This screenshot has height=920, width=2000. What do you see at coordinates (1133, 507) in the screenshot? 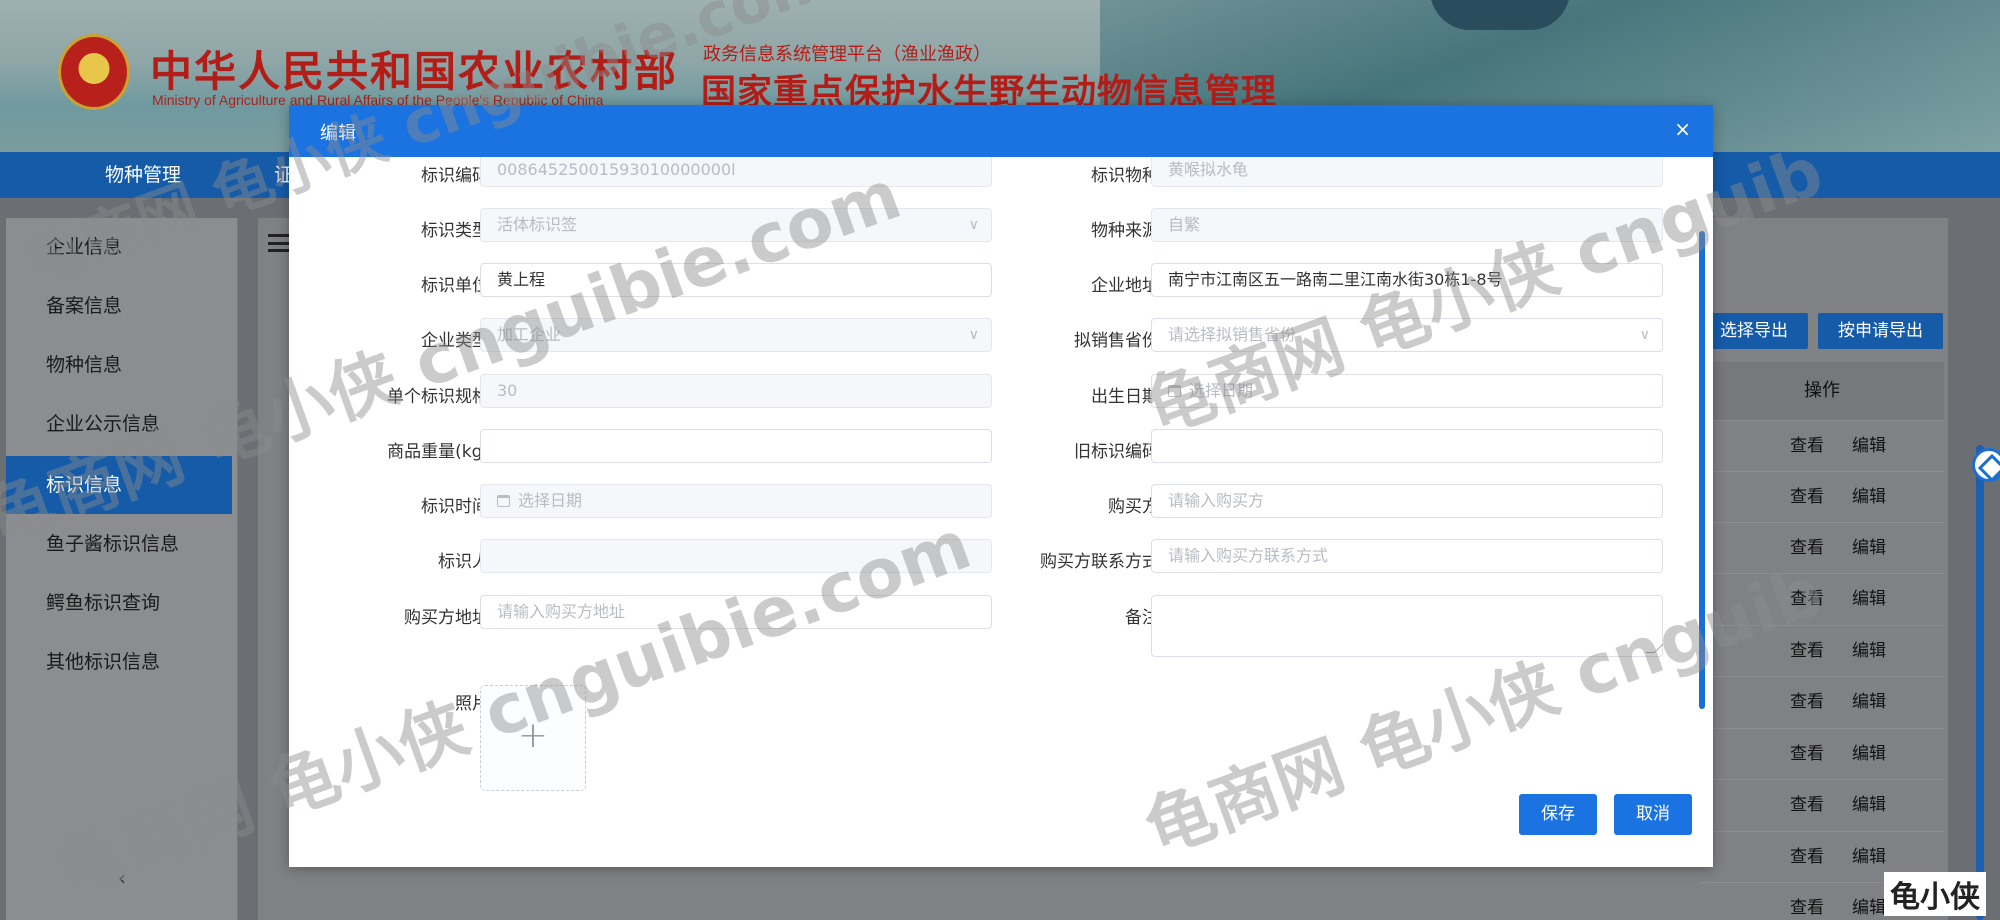
I see `buyer-label: 购买方` at bounding box center [1133, 507].